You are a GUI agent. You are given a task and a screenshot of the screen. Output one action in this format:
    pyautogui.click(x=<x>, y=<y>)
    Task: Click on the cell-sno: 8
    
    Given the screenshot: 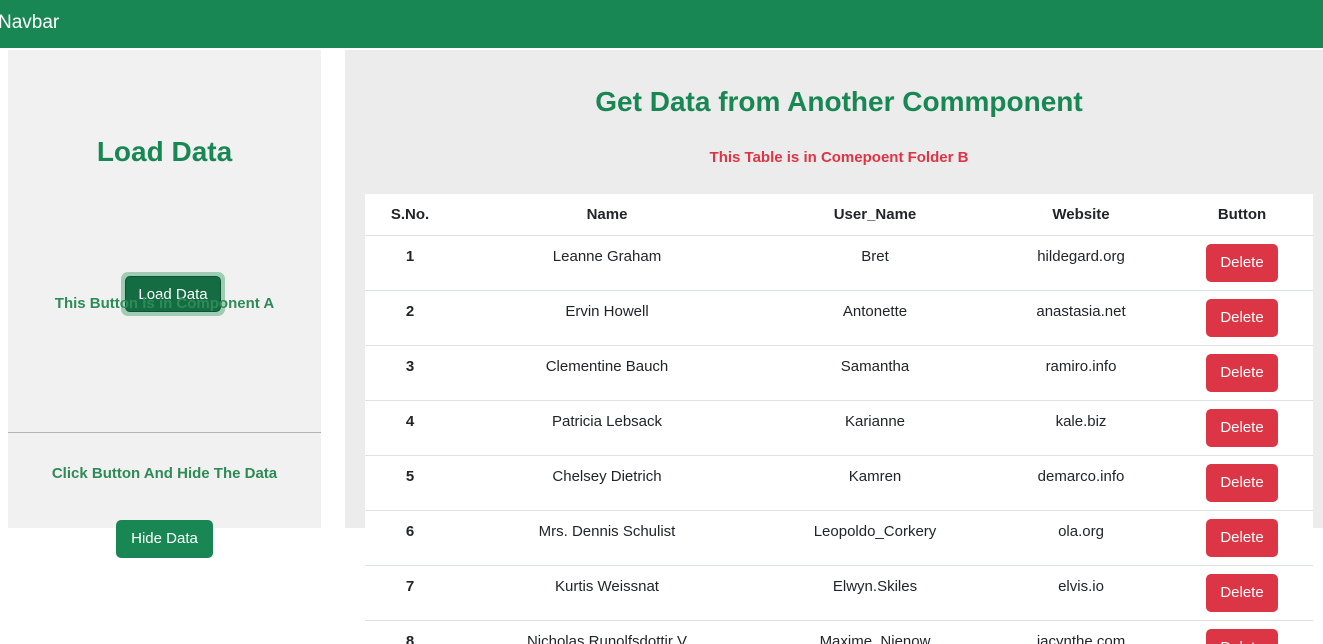 What is the action you would take?
    pyautogui.click(x=410, y=632)
    